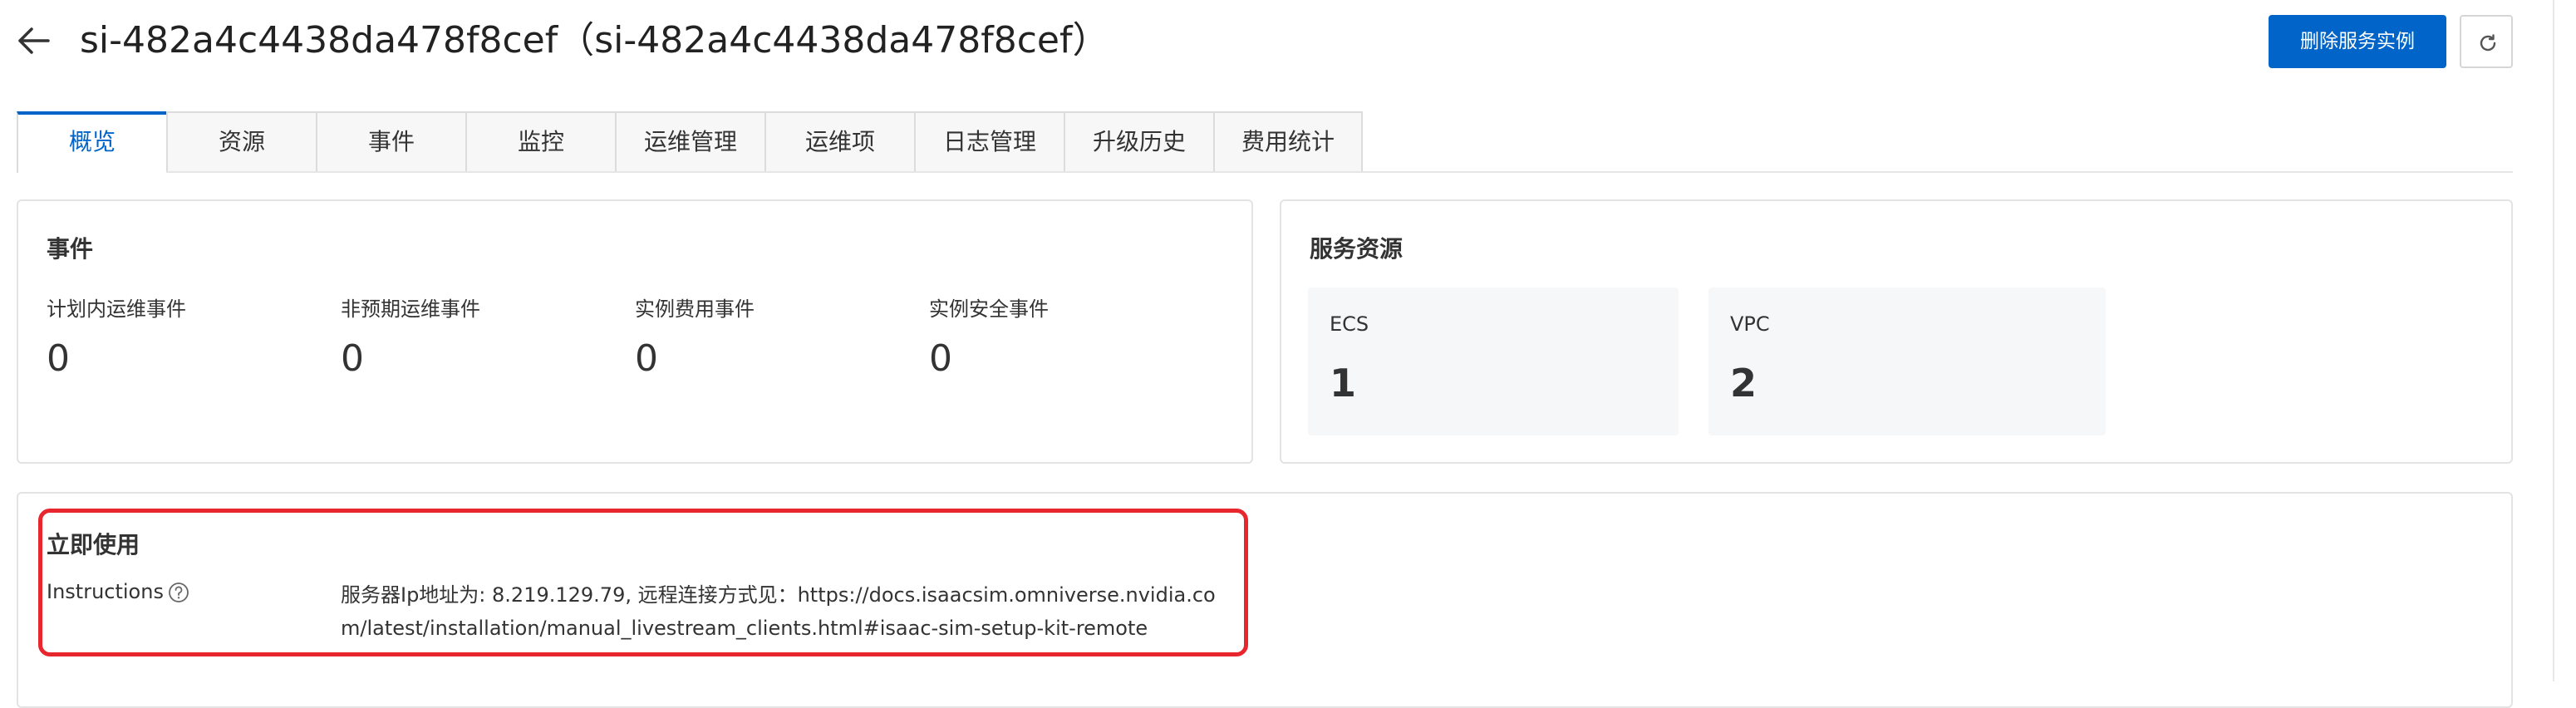  What do you see at coordinates (1357, 249) in the screenshot?
I see `service-resources-title: 服务资源` at bounding box center [1357, 249].